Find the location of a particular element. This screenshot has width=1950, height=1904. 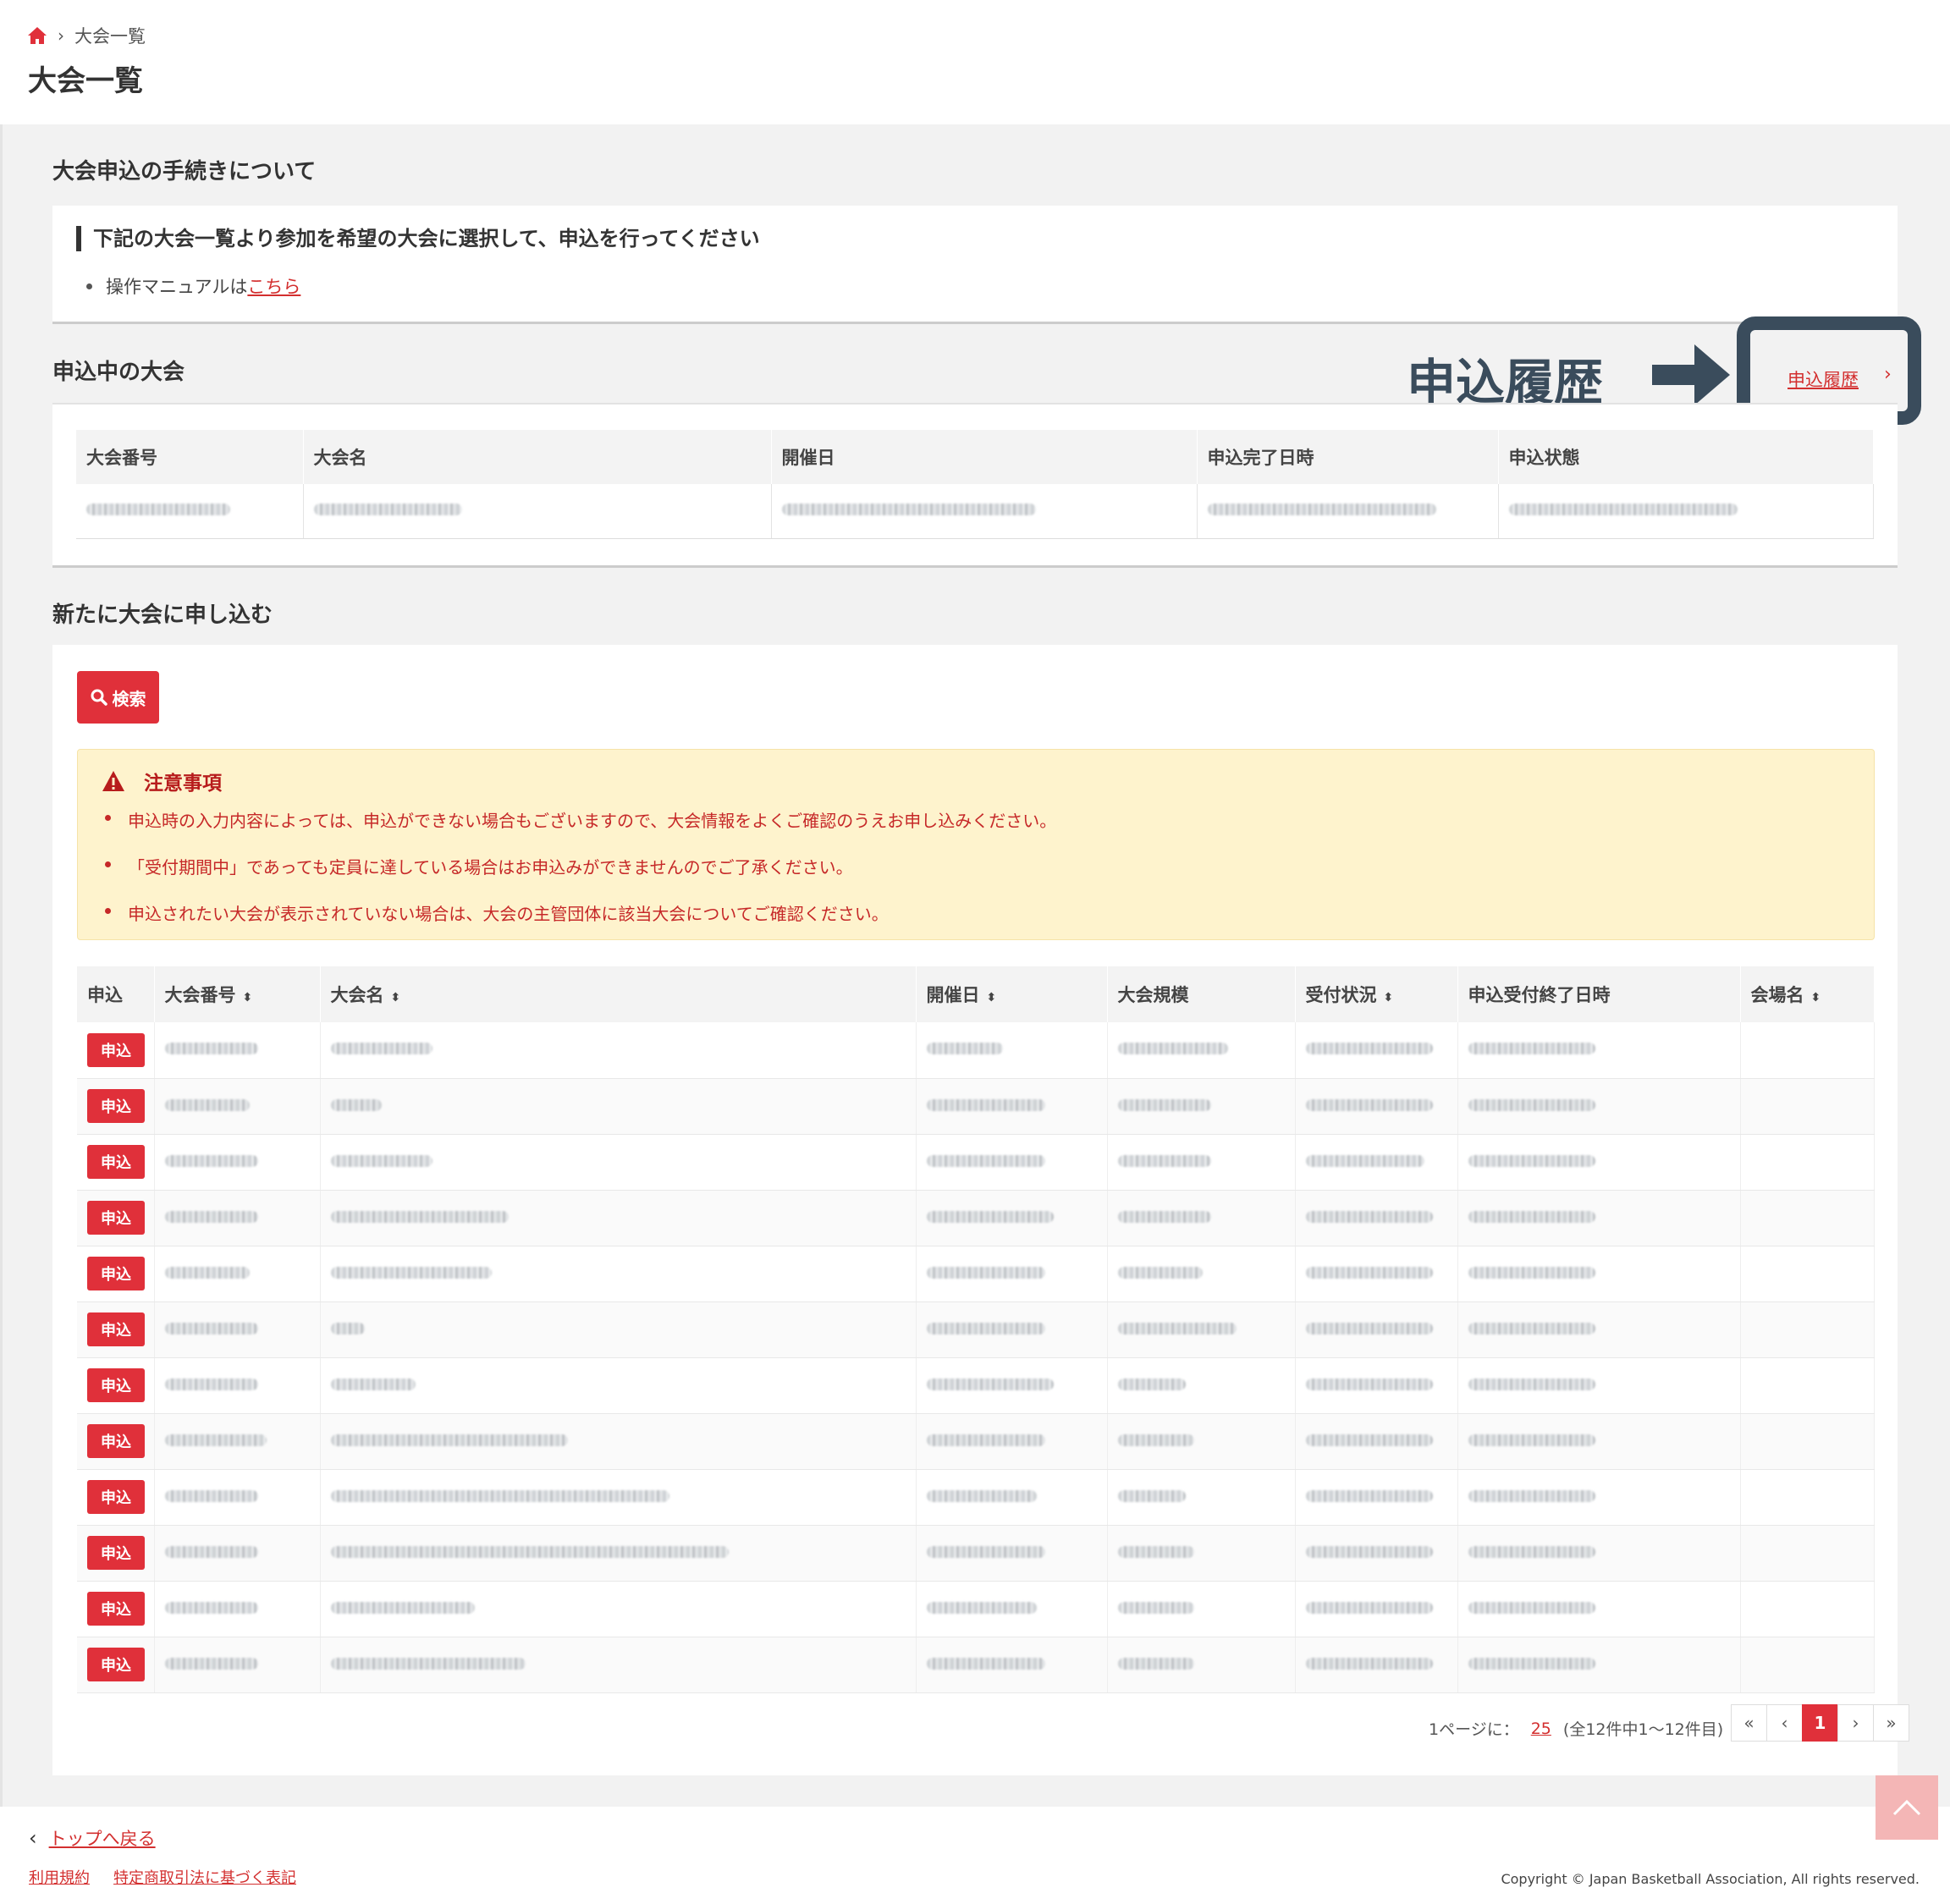

bullet-dot is located at coordinates (89, 286).